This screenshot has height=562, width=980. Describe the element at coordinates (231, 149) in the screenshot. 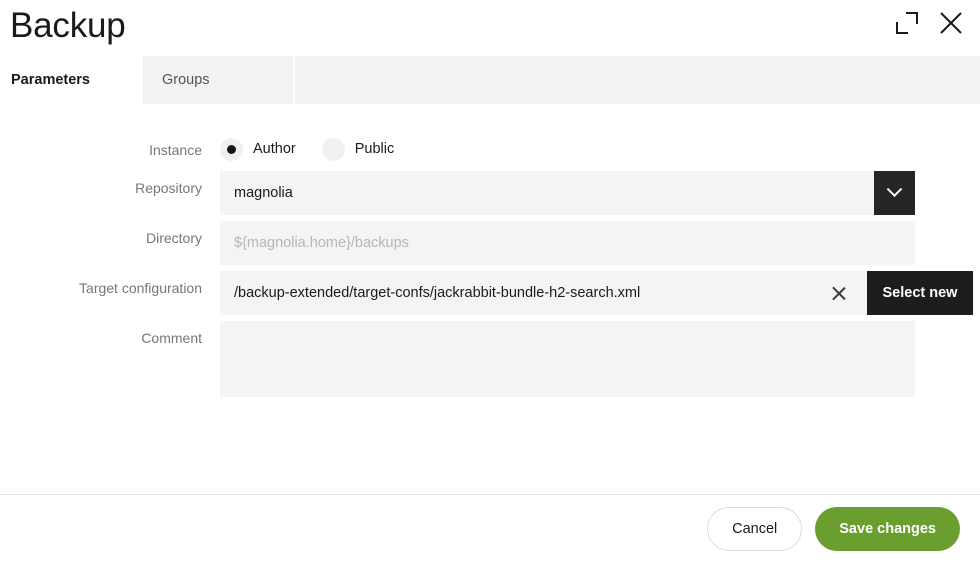

I see `radio-author-indicator` at that location.